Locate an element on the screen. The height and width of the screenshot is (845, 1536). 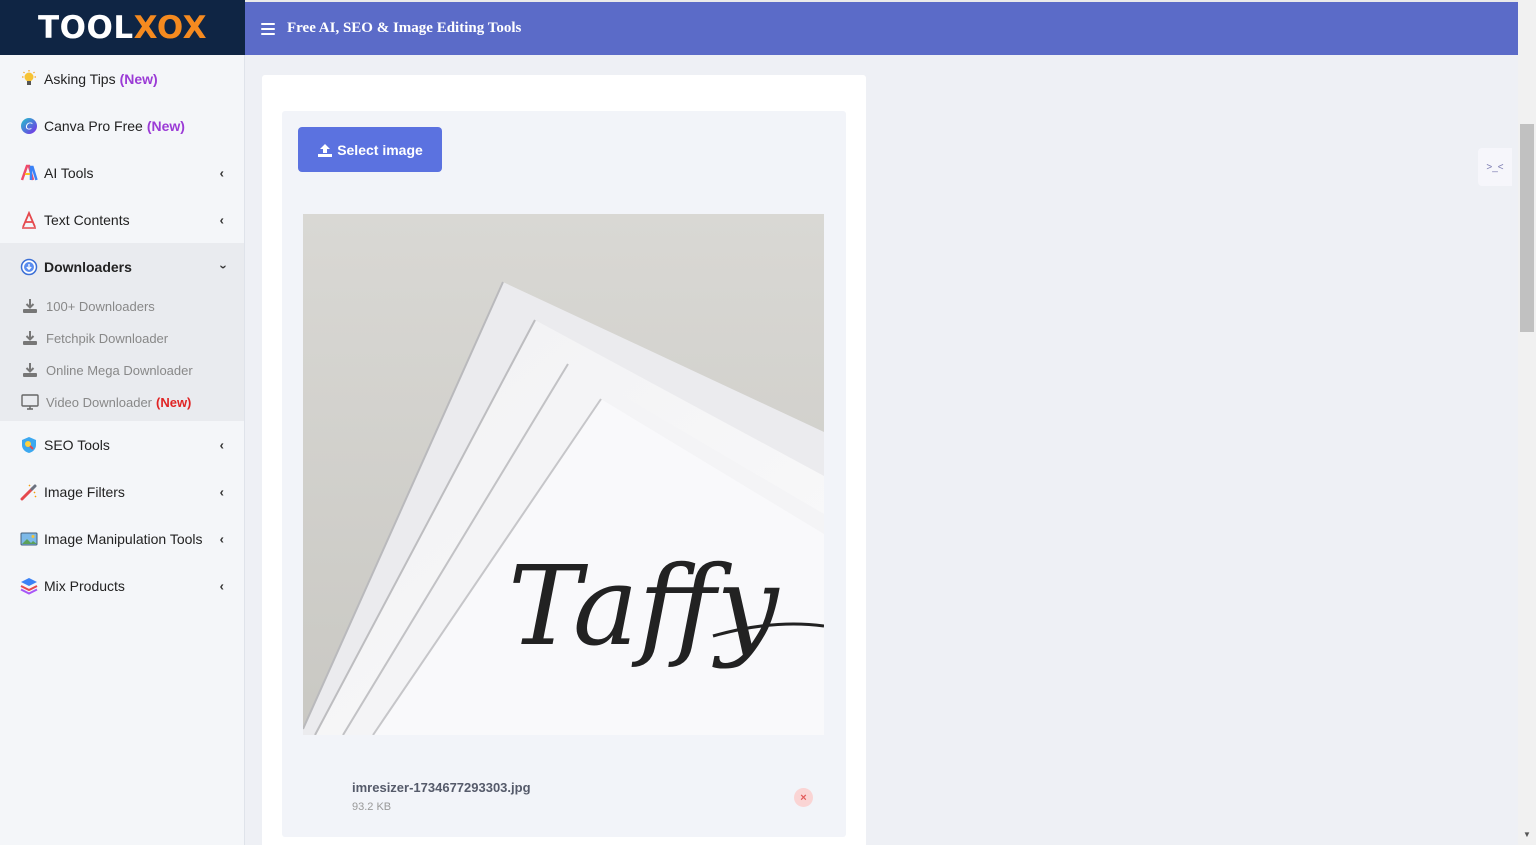
sidebar-item-asking-tips: Asking Tips (New) is located at coordinates (122, 78).